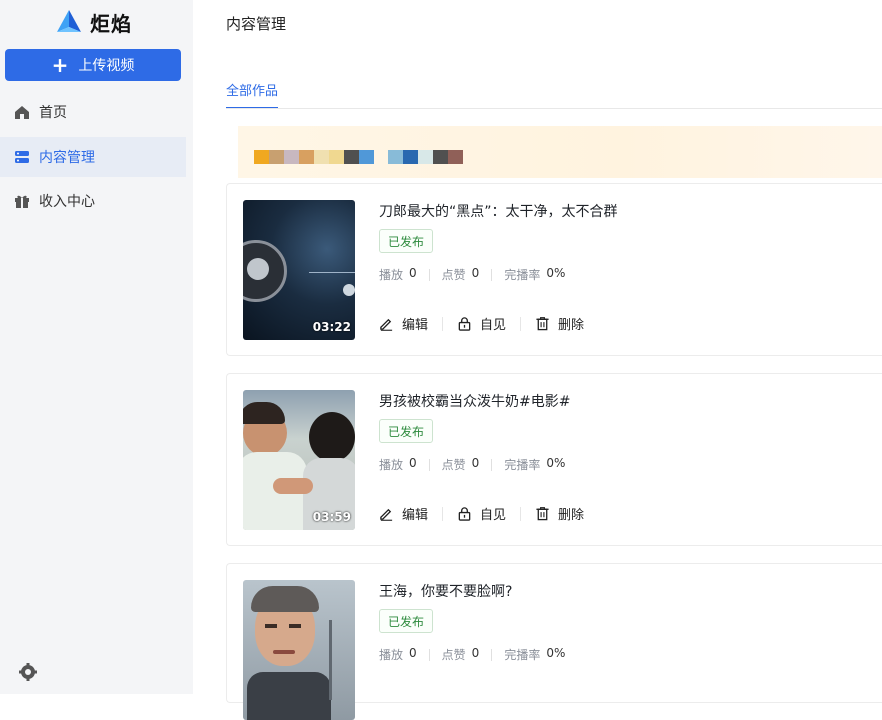 The height and width of the screenshot is (720, 882). Describe the element at coordinates (498, 211) in the screenshot. I see `video-title: 刀郎最大的“黑点”：太干净，太不合群` at that location.